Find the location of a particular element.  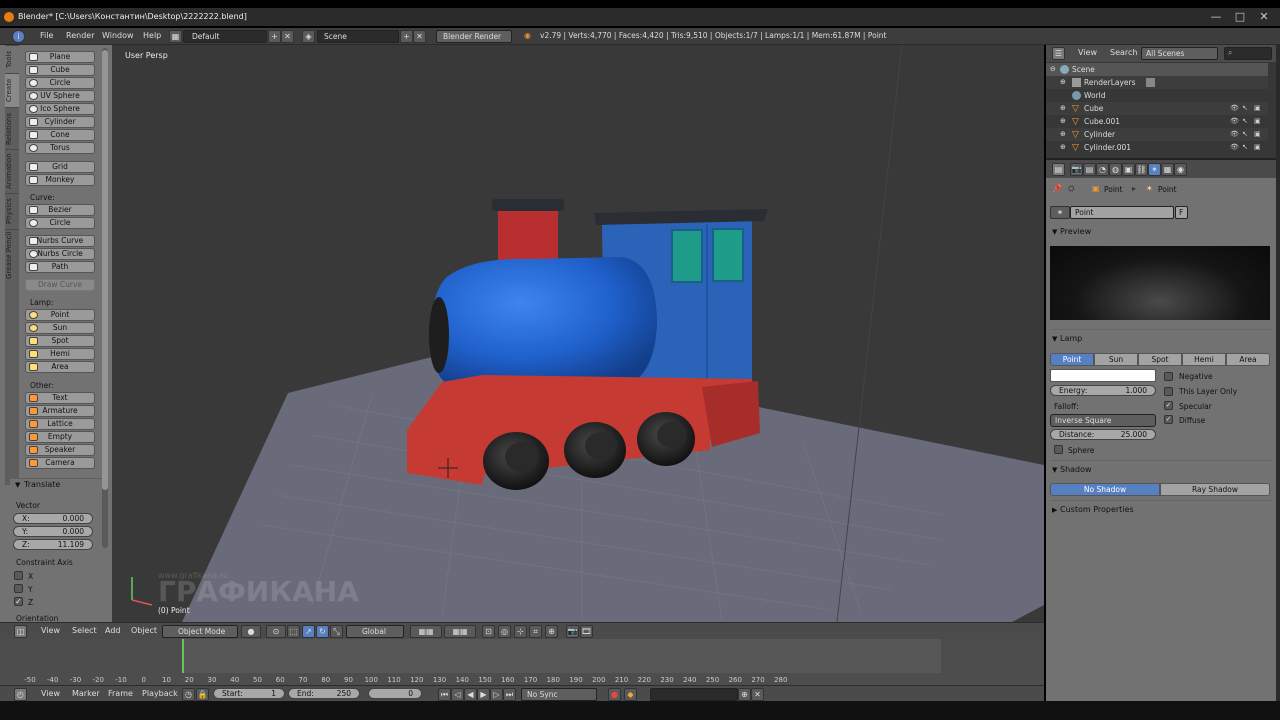

constraint-x-checkbox is located at coordinates (18, 575).